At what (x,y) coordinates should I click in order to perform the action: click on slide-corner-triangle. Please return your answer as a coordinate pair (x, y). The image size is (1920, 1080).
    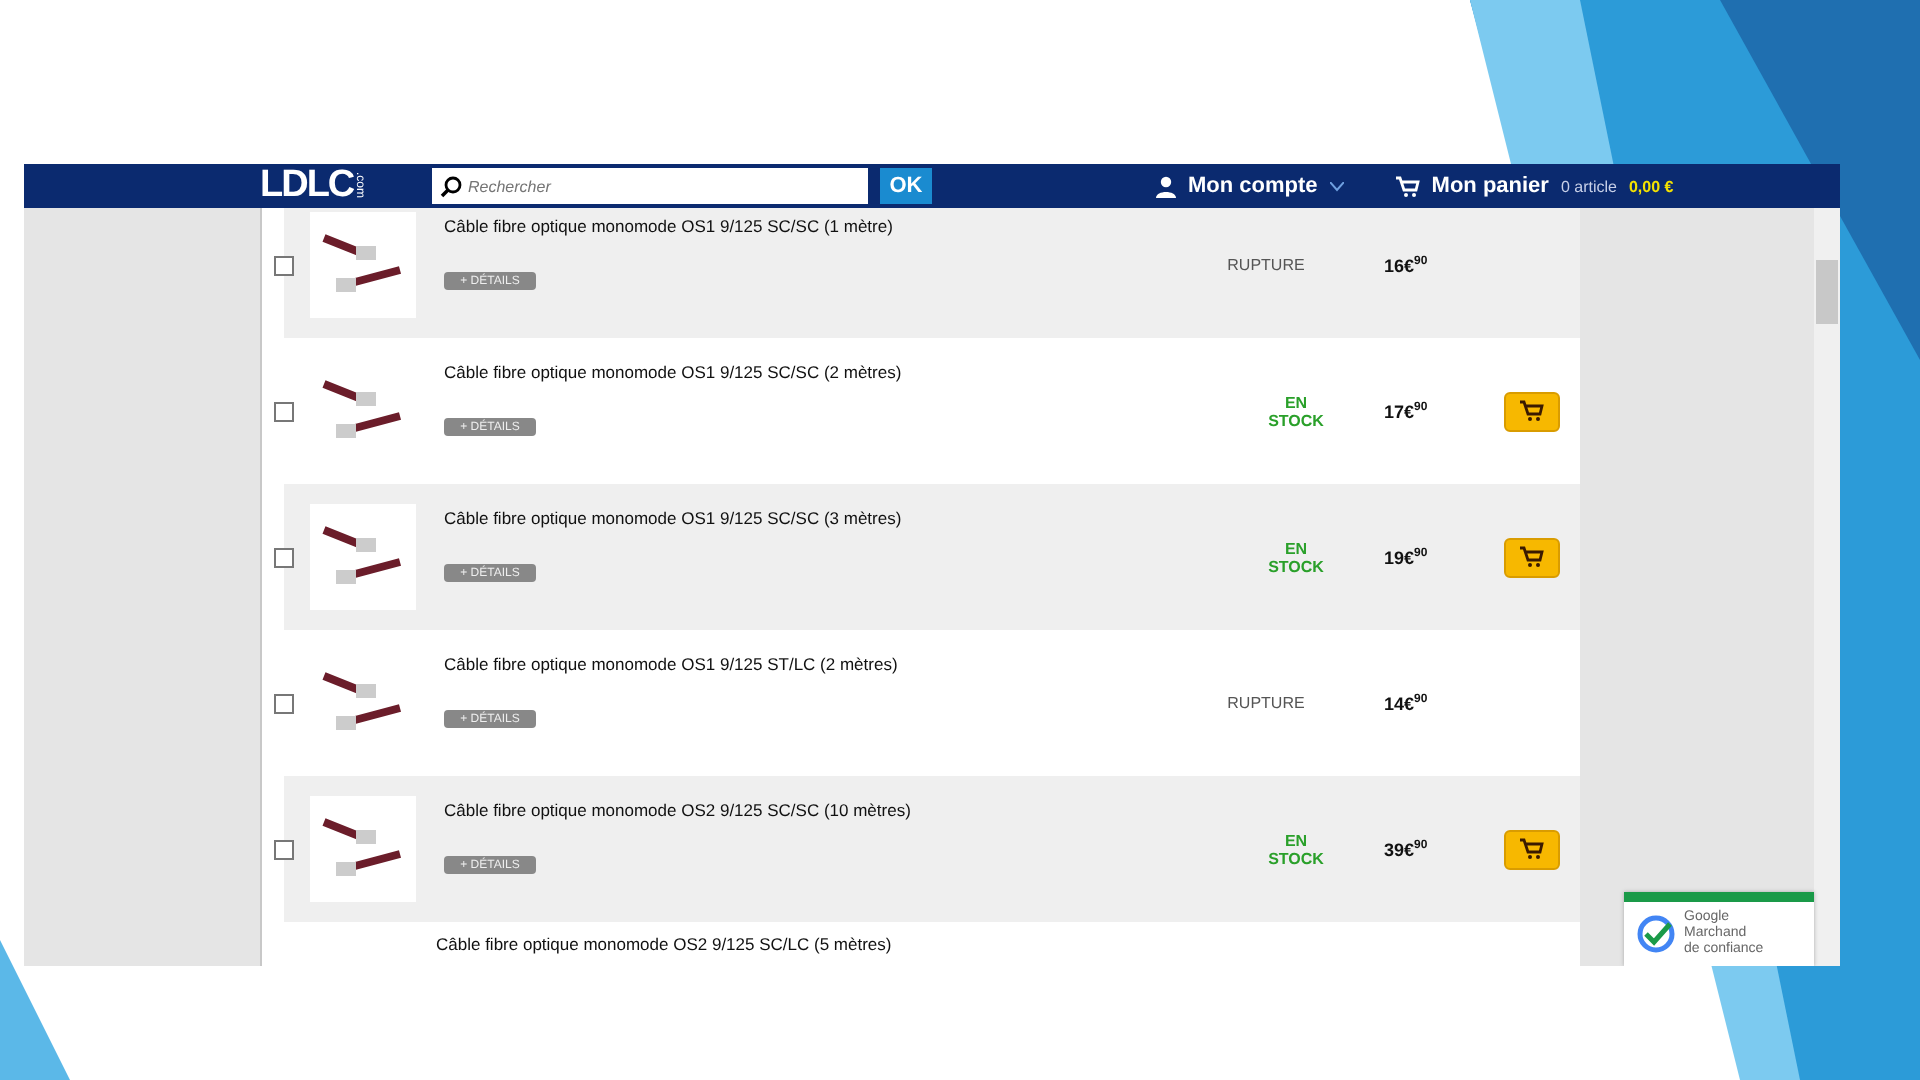
    Looking at the image, I should click on (35, 1010).